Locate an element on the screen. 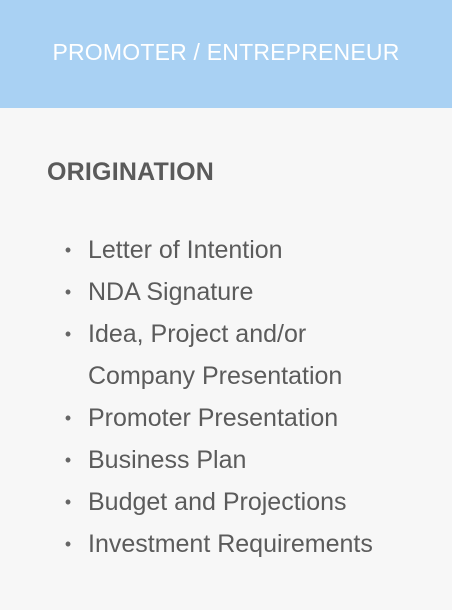  list-item-label: Business Plan is located at coordinates (167, 460).